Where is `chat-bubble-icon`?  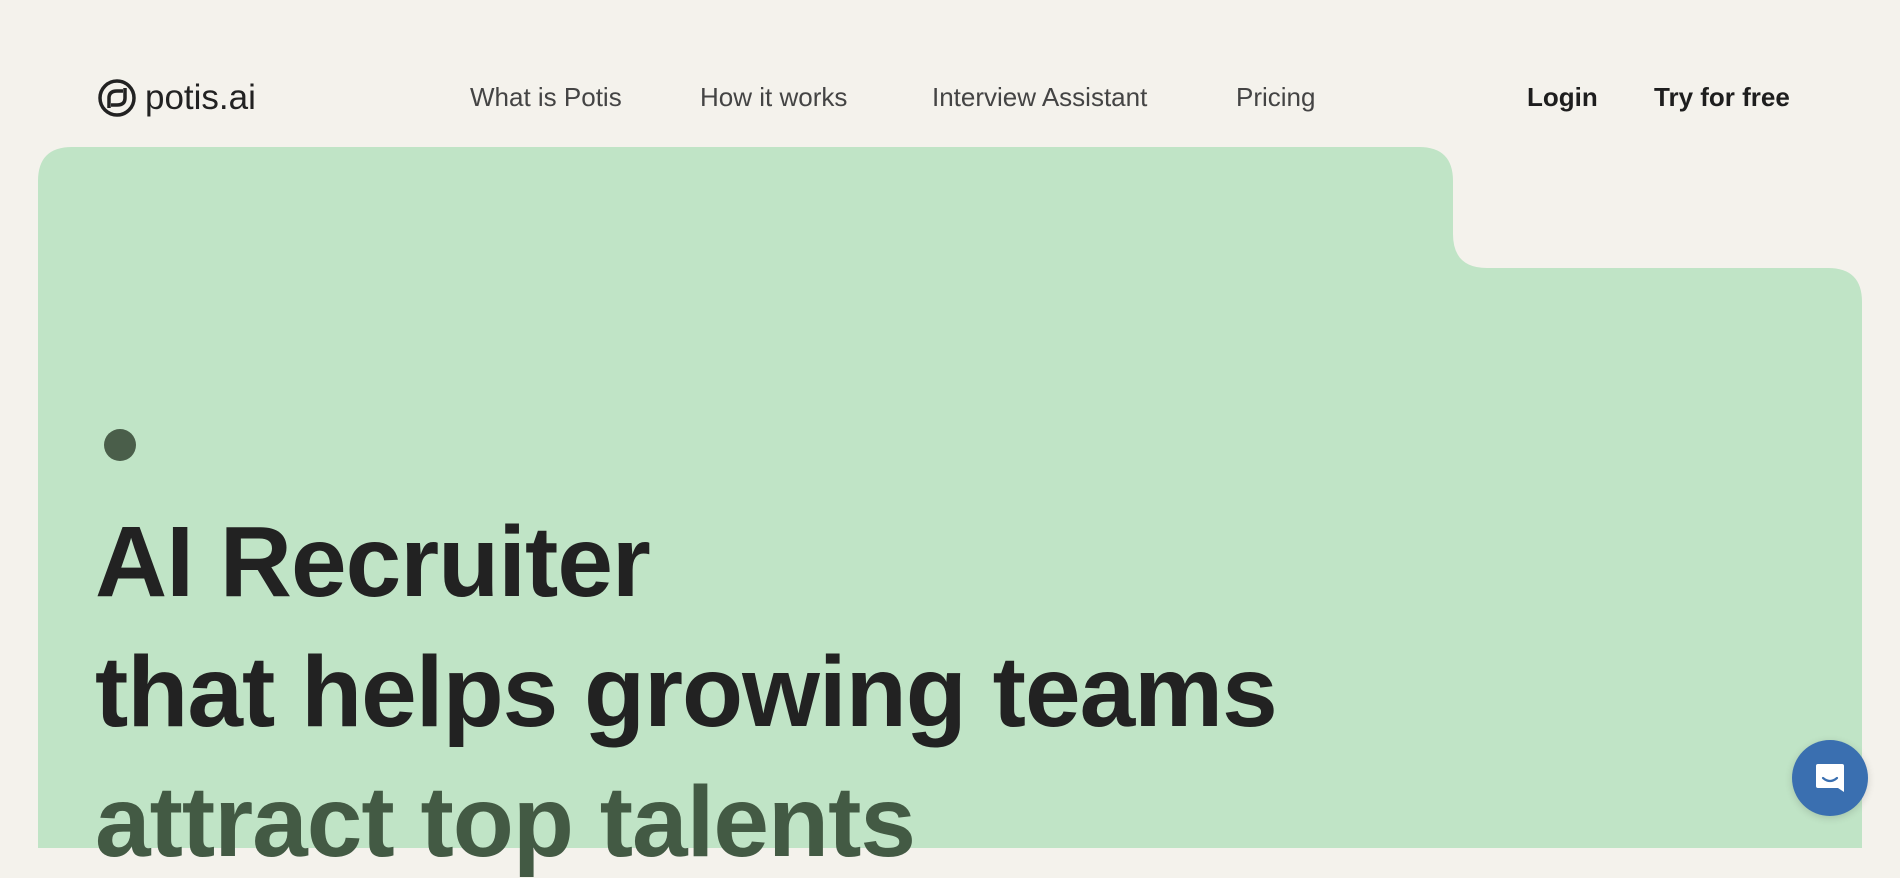 chat-bubble-icon is located at coordinates (1830, 778).